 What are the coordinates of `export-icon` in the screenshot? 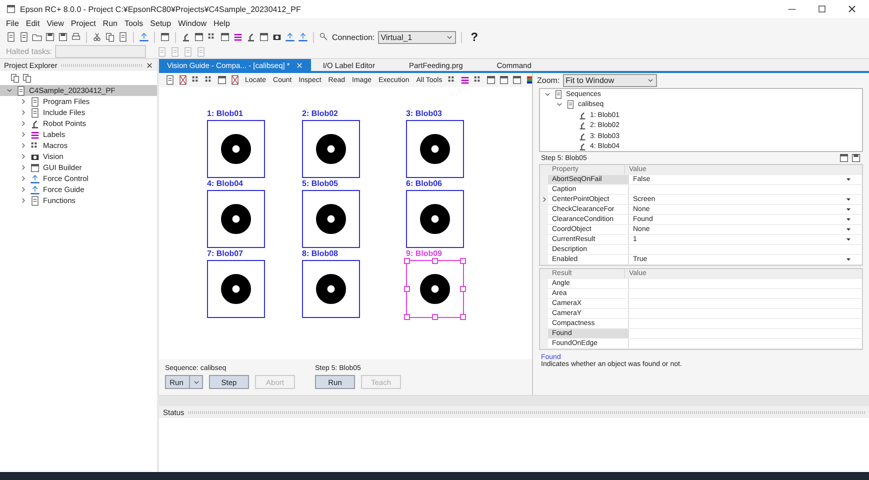 It's located at (303, 37).